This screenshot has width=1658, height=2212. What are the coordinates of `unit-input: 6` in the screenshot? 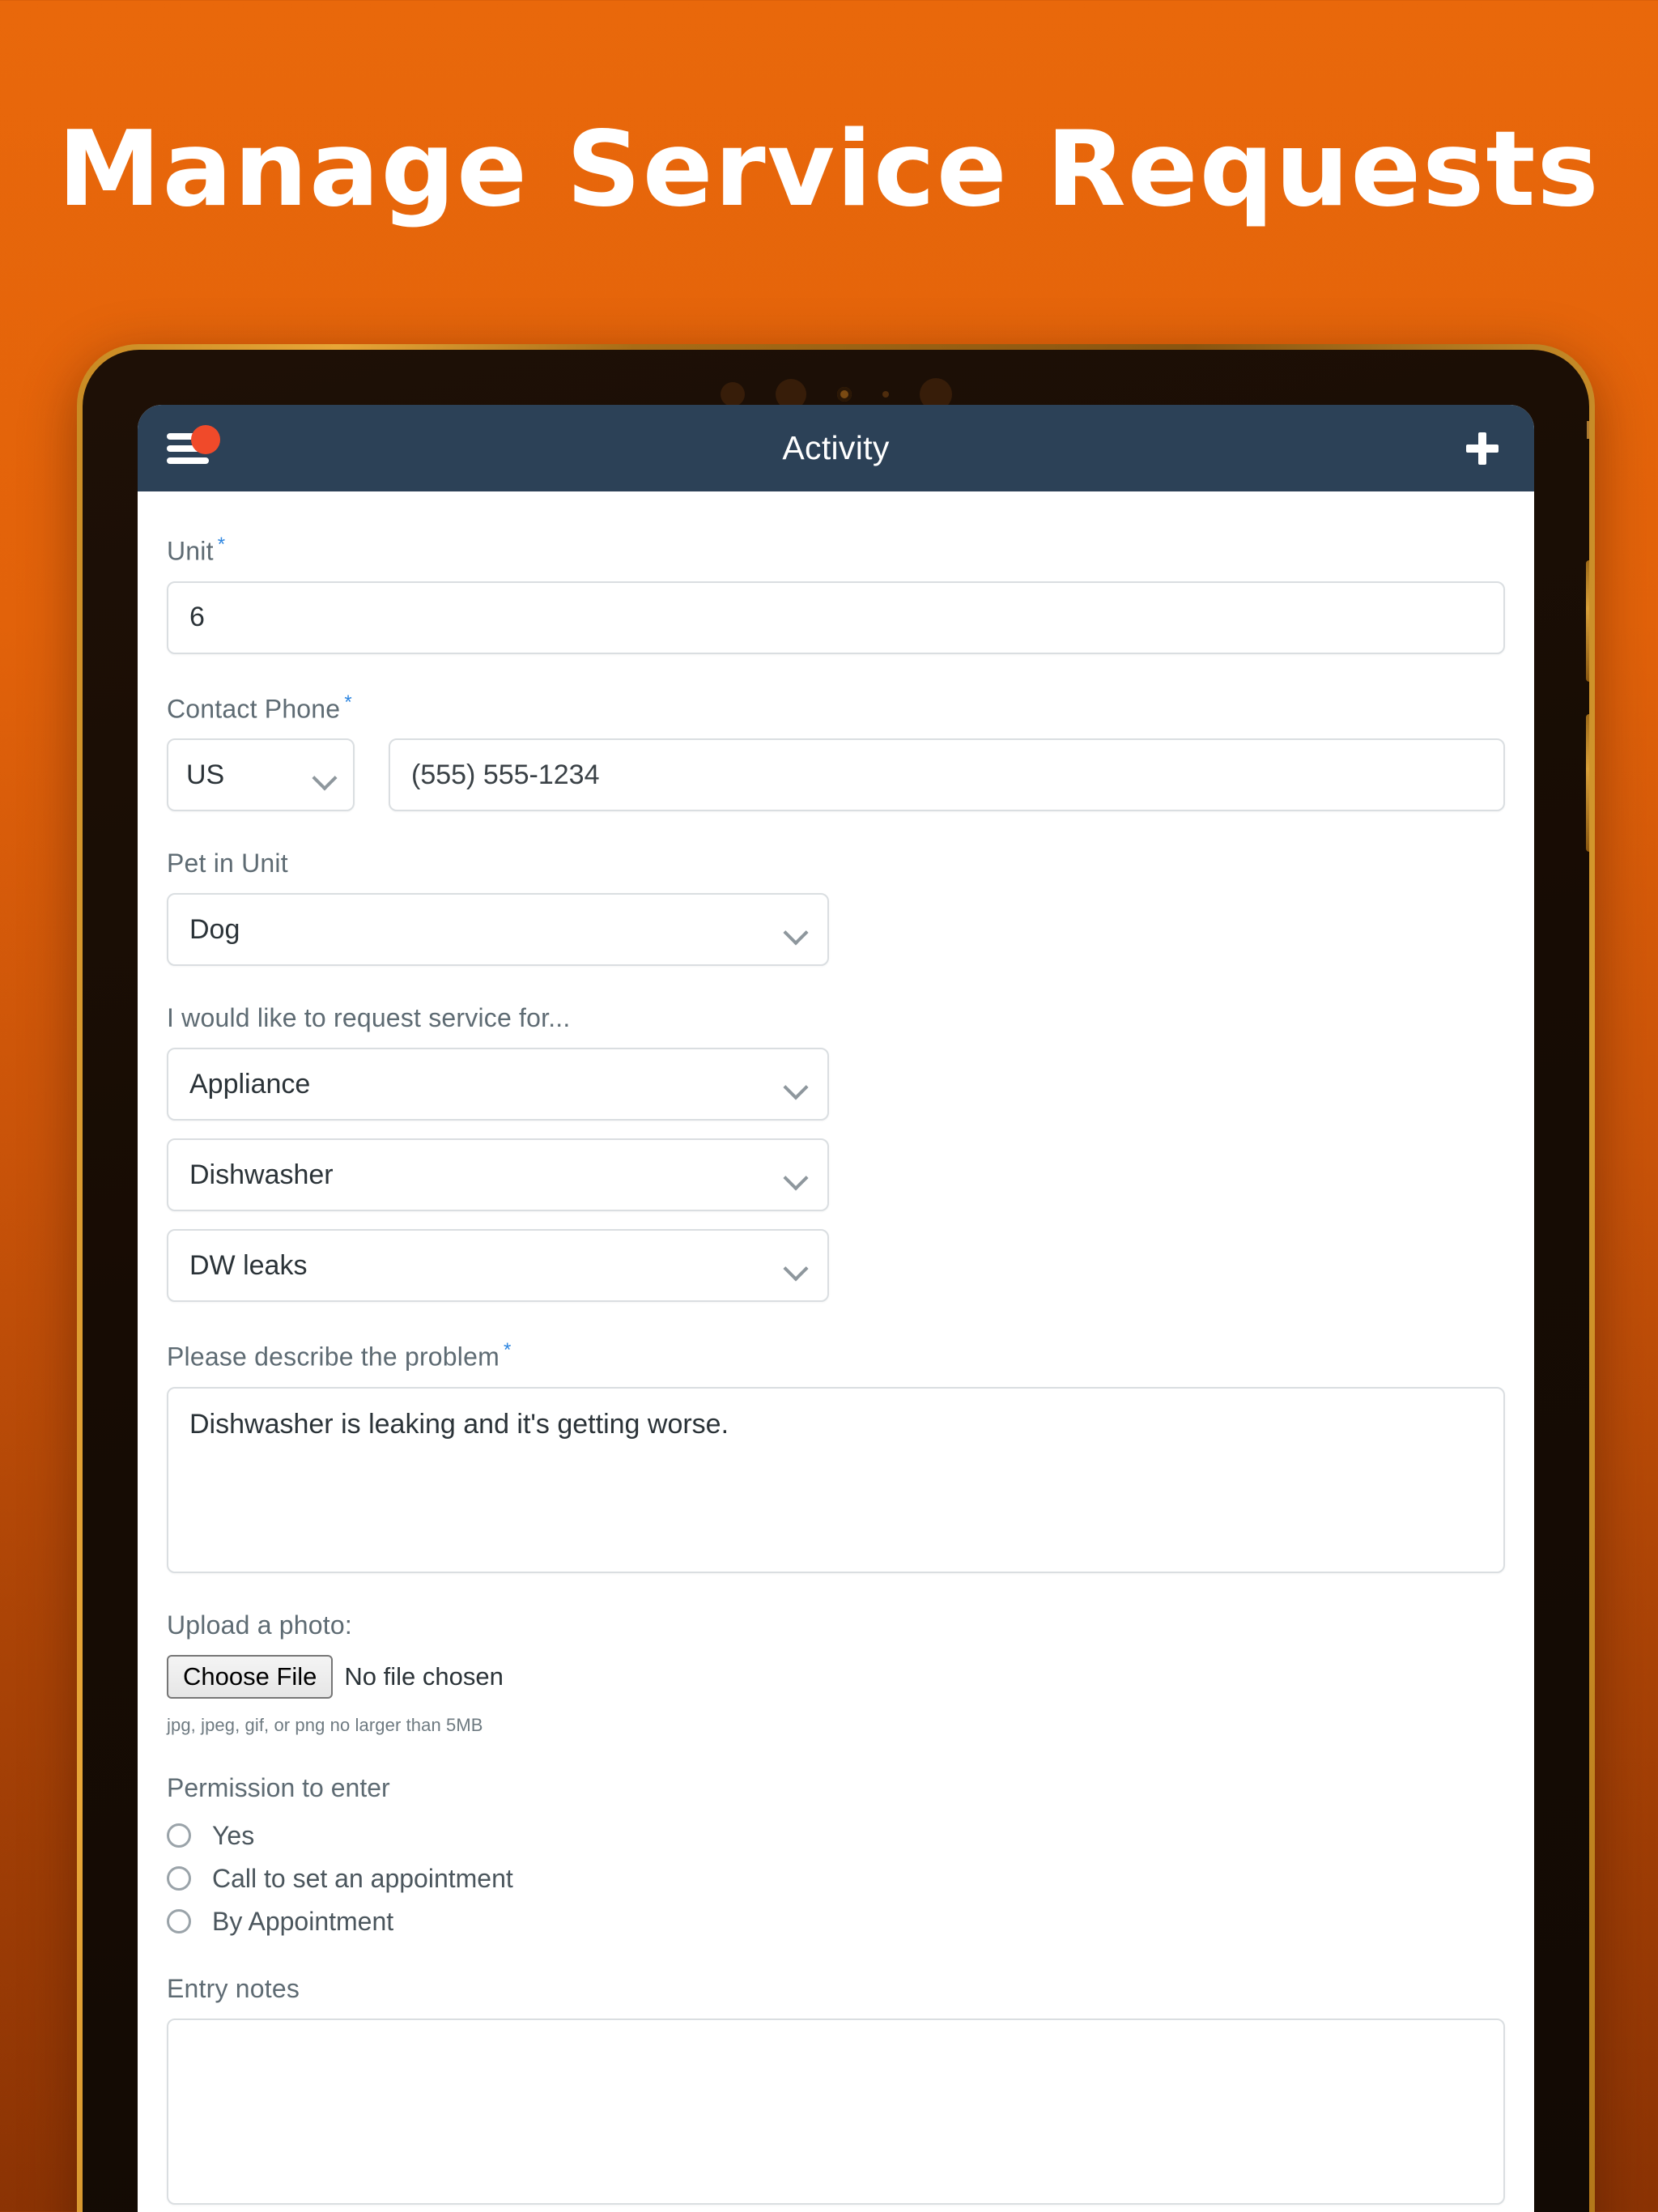 It's located at (836, 618).